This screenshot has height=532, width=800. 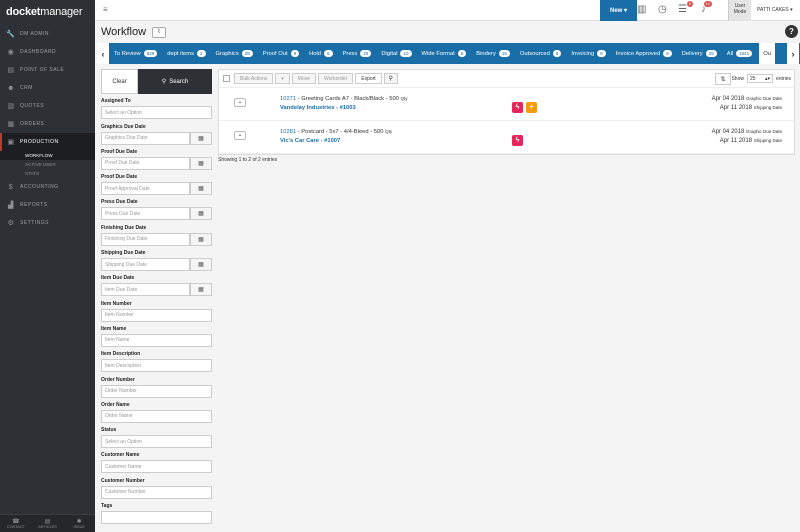 I want to click on clear-button: Clear, so click(x=119, y=81).